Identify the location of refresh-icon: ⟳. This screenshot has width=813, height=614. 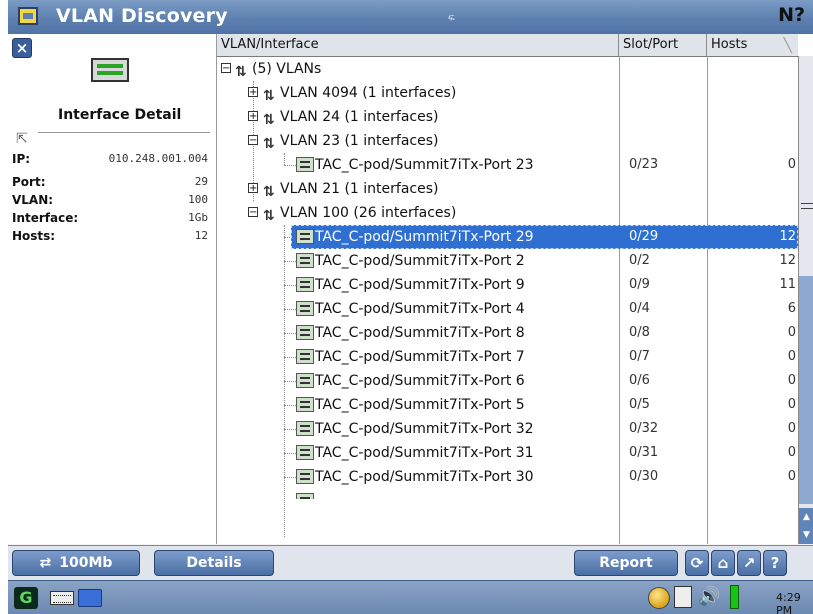
(697, 563).